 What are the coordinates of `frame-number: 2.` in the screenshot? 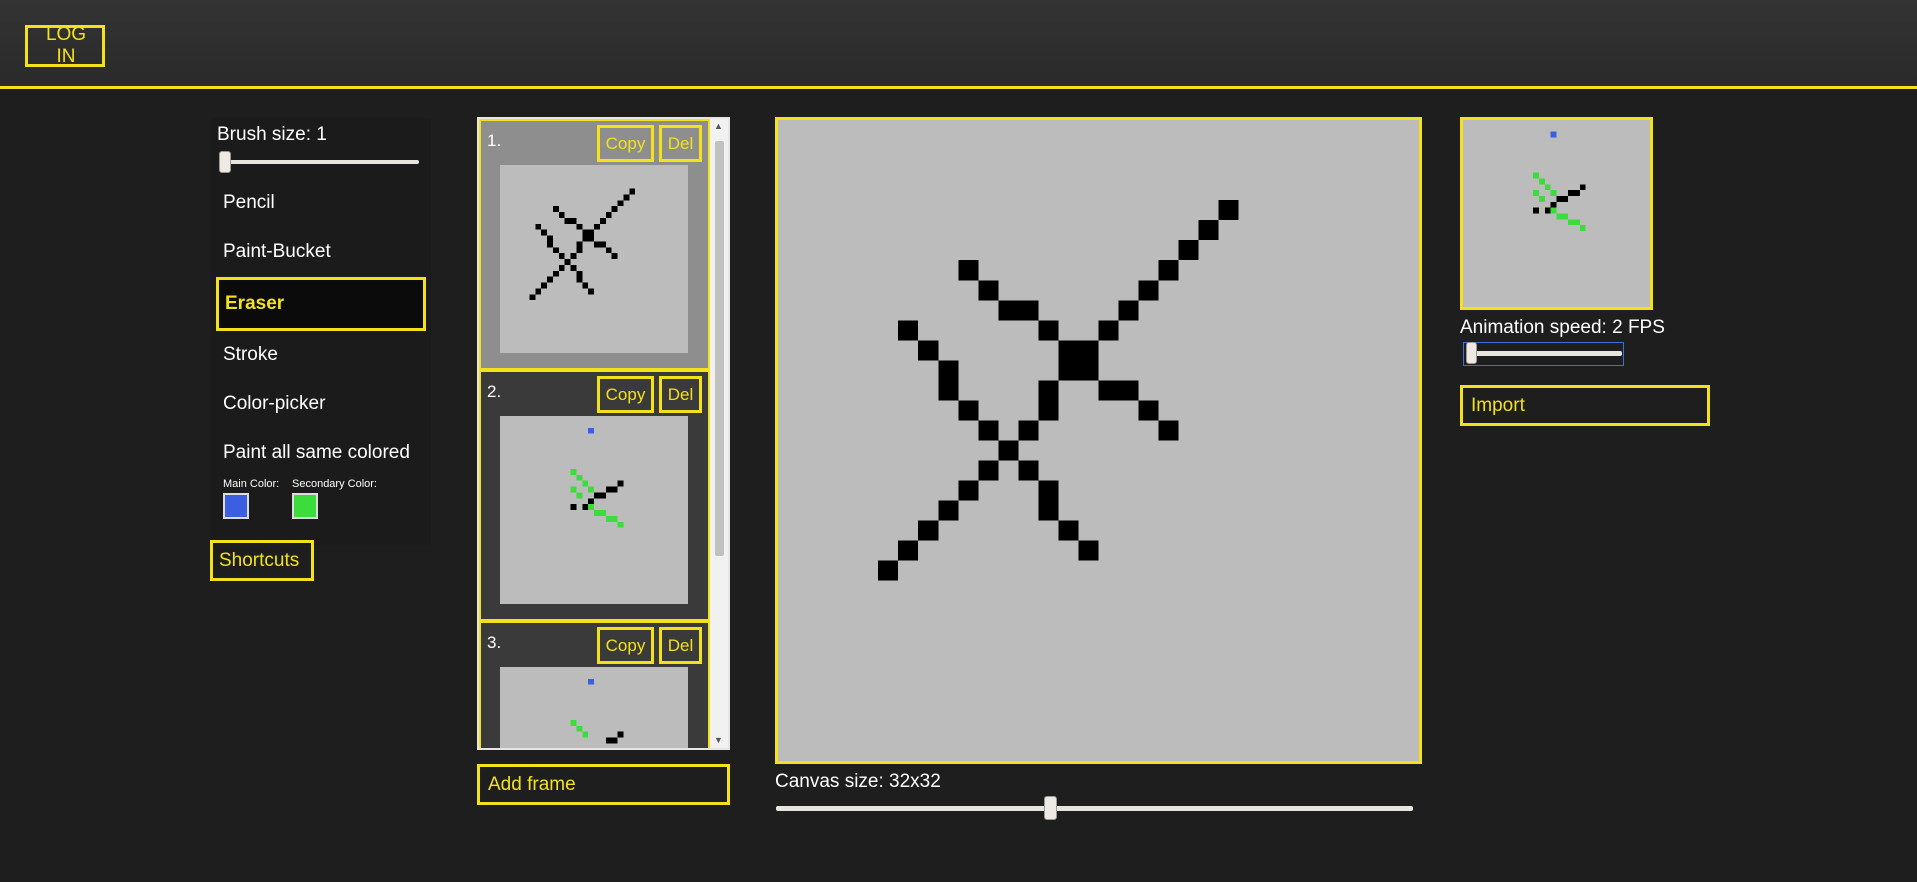 It's located at (494, 391).